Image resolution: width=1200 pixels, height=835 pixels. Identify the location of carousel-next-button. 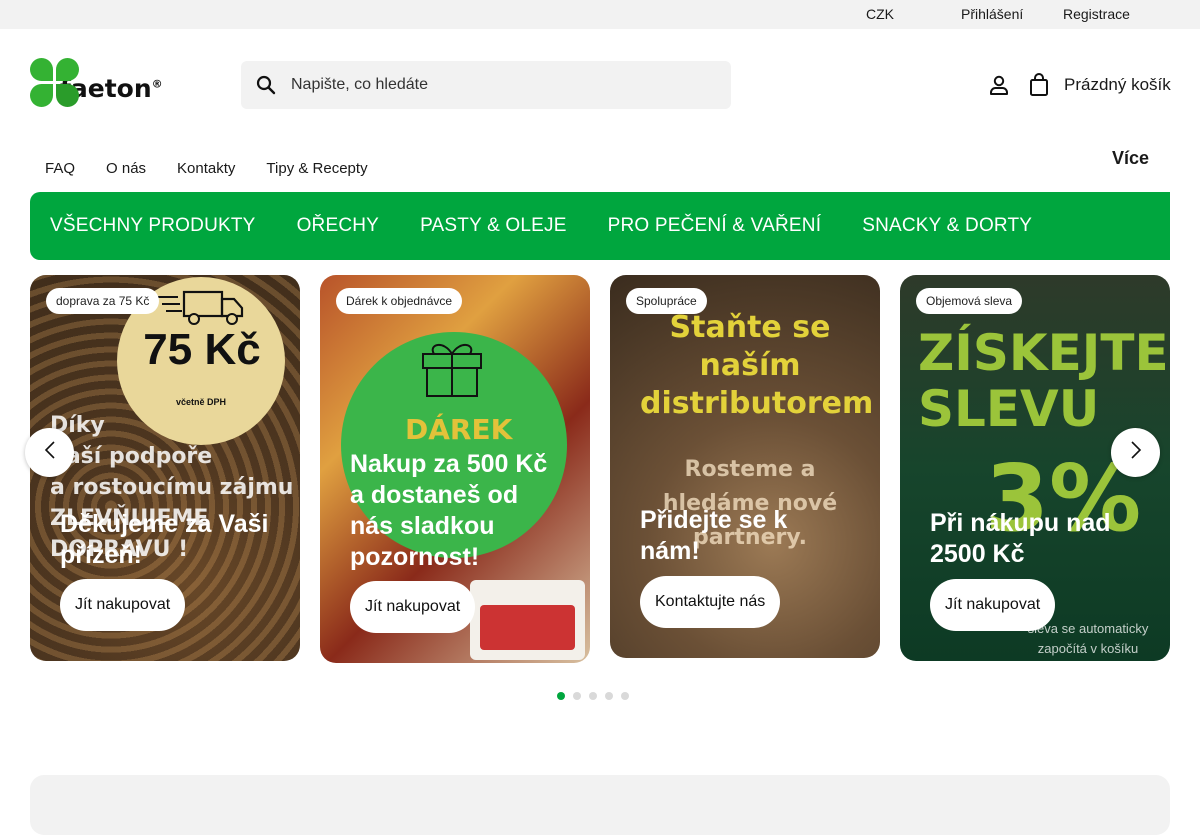
(1135, 452).